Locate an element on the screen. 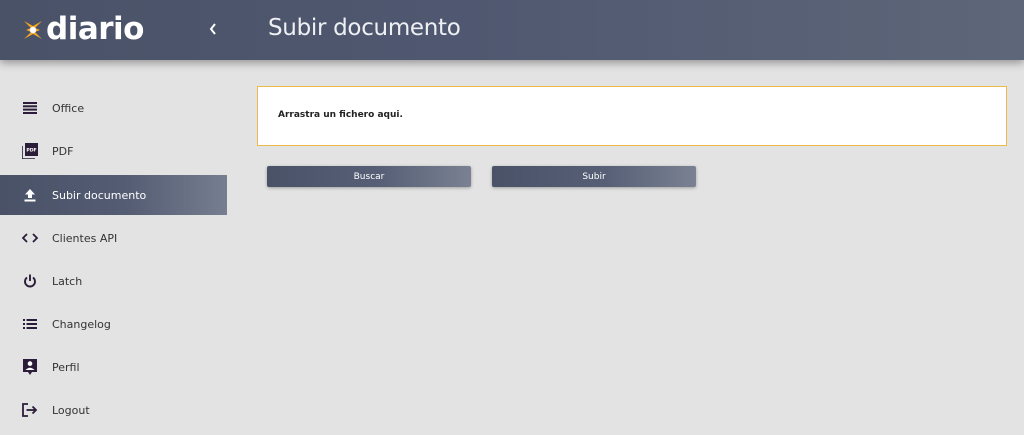 The image size is (1024, 435). page-title: Subir documento is located at coordinates (364, 28).